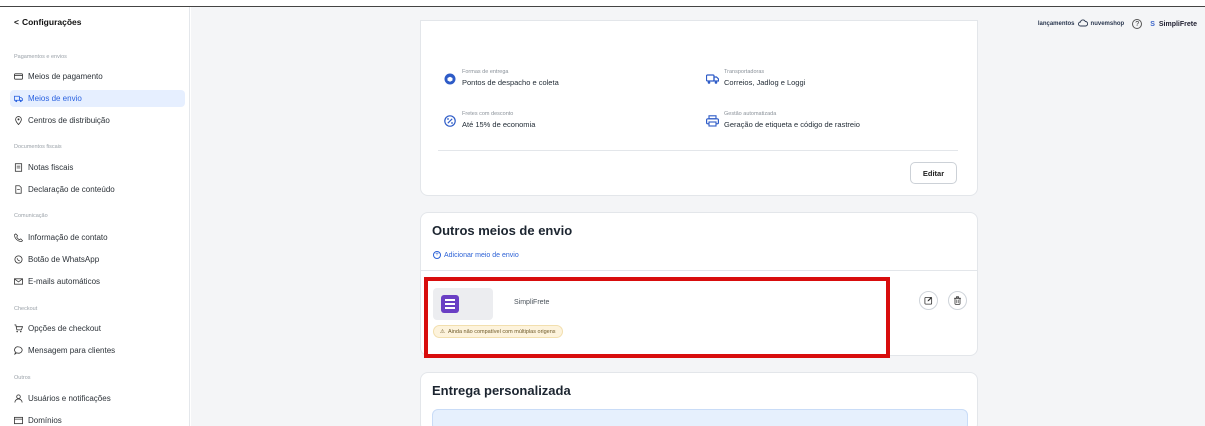 The height and width of the screenshot is (426, 1205). Describe the element at coordinates (38, 147) in the screenshot. I see `section-label-documentos: Documentos fiscais` at that location.